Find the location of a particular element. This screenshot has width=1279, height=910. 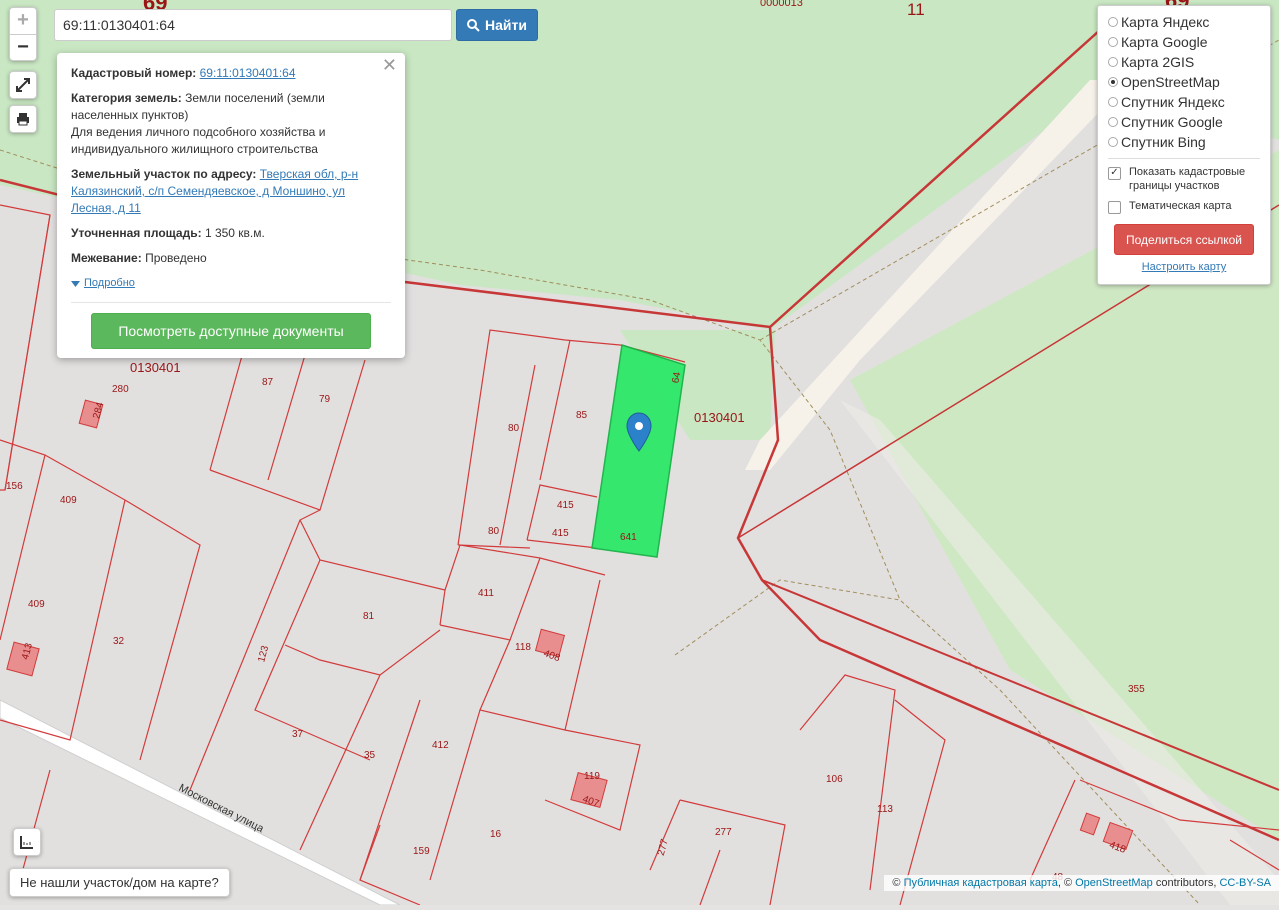

svg-text: 113 is located at coordinates (885, 809).